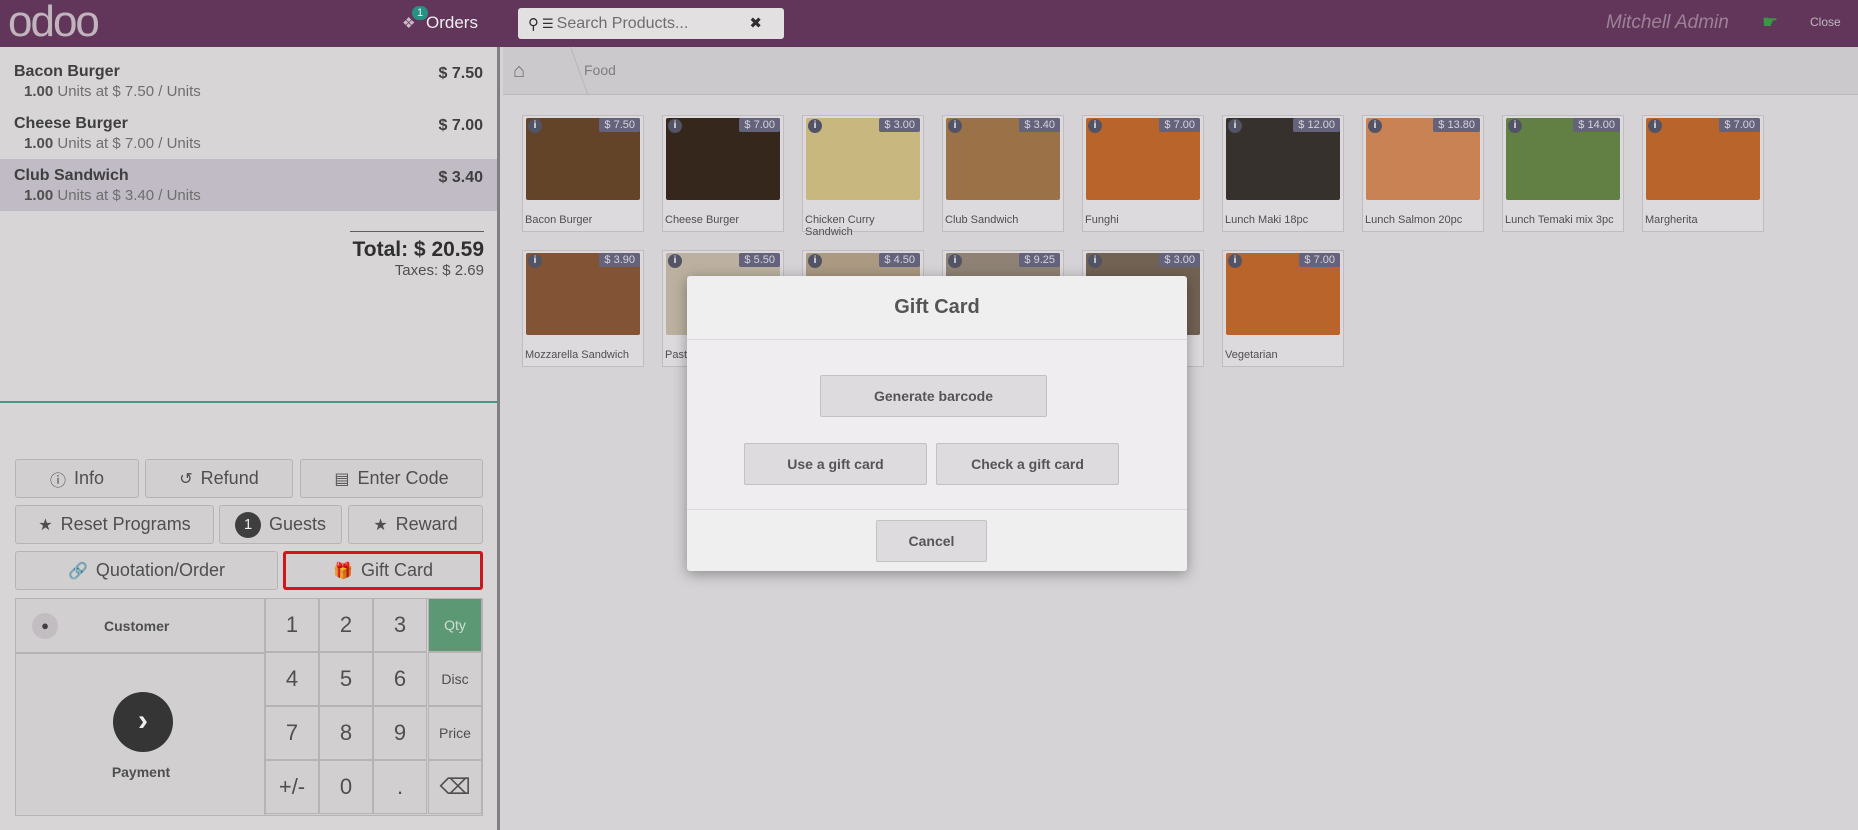 Image resolution: width=1858 pixels, height=830 pixels. I want to click on generate-barcode-button: Generate barcode, so click(933, 396).